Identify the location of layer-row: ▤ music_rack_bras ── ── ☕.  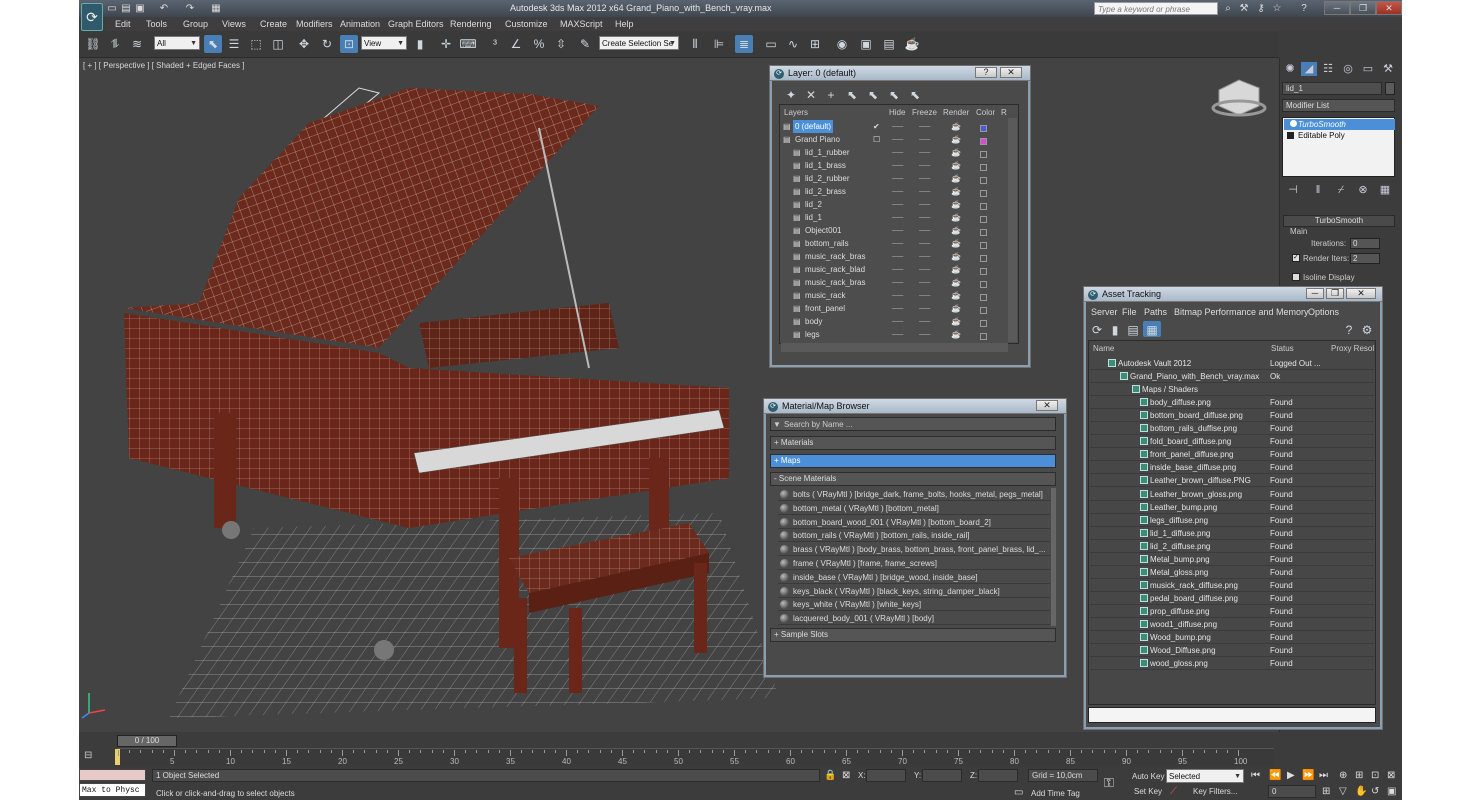
(894, 256).